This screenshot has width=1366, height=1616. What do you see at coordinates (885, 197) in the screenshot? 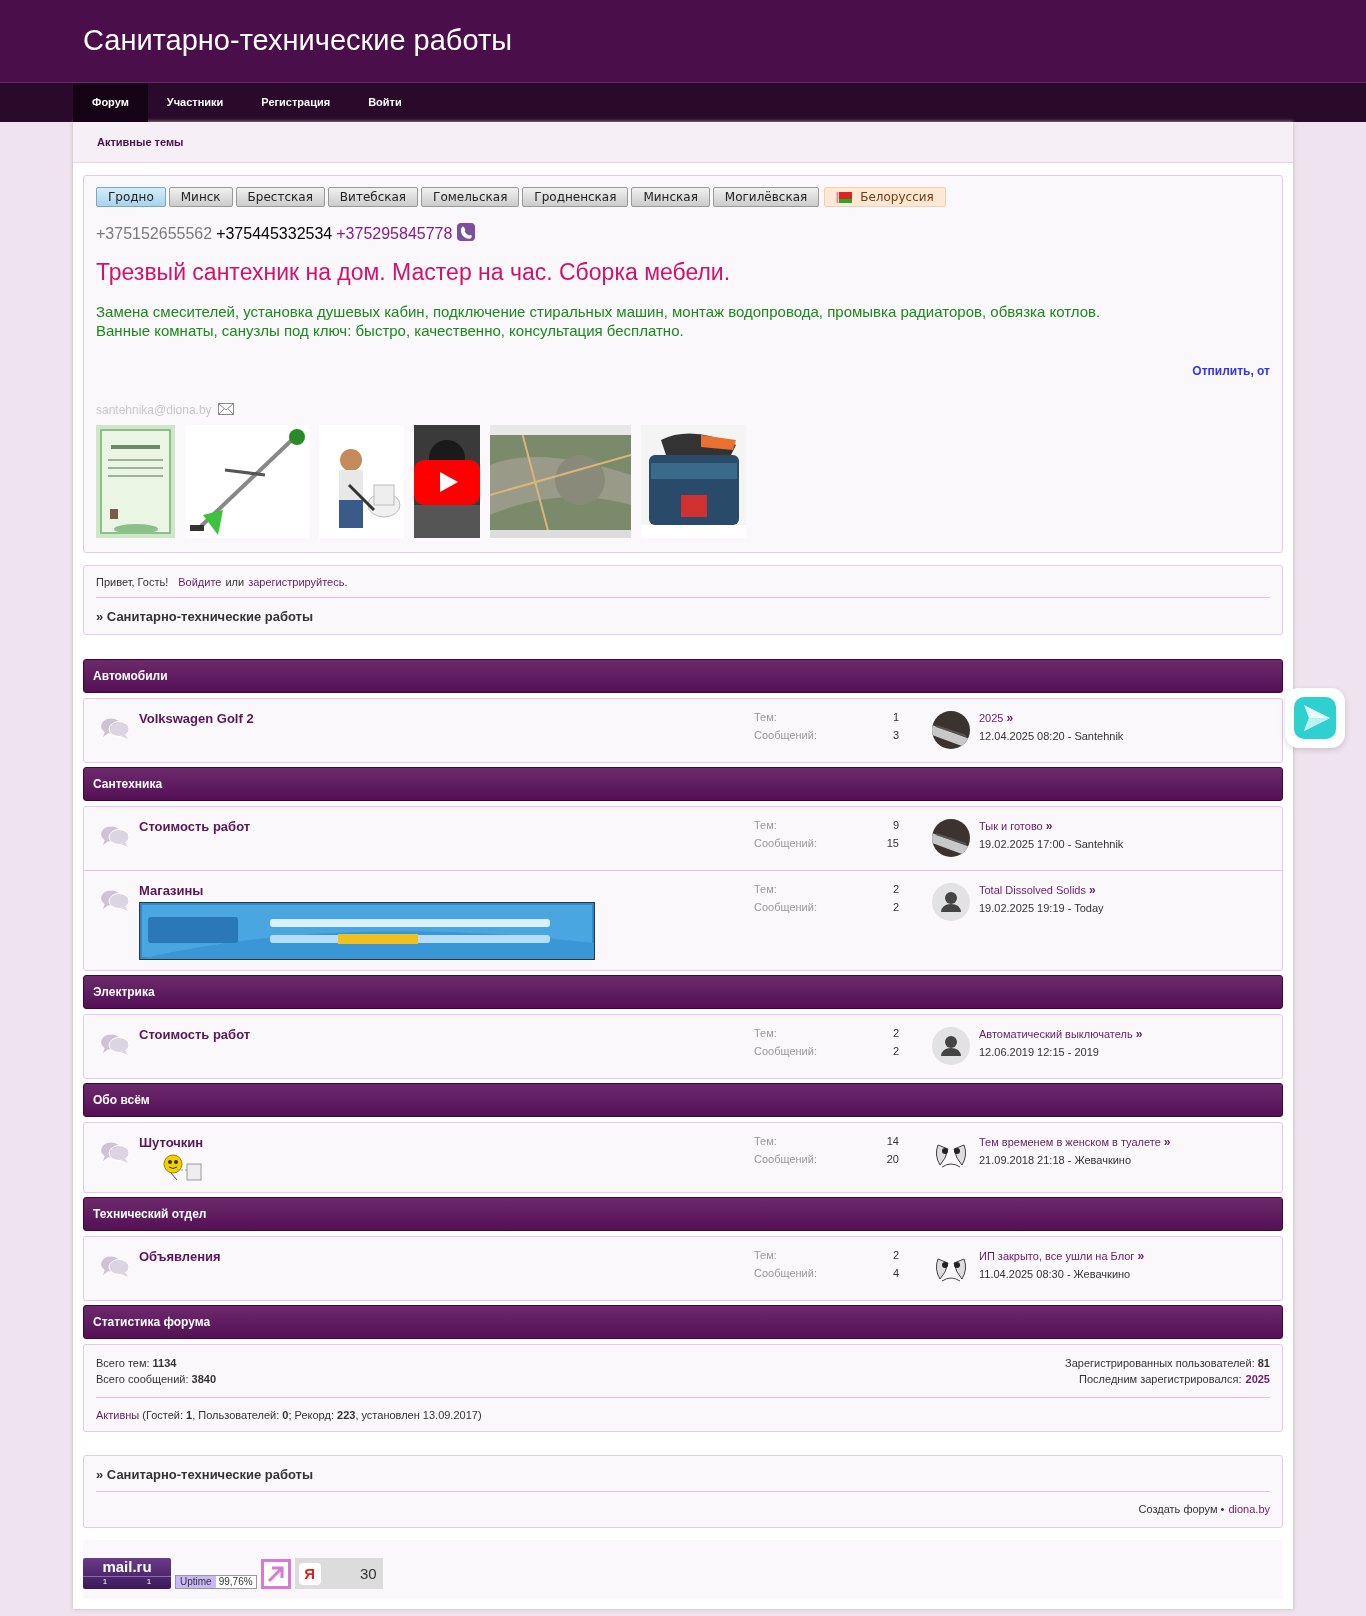
I see `region-button: Белоруссия` at bounding box center [885, 197].